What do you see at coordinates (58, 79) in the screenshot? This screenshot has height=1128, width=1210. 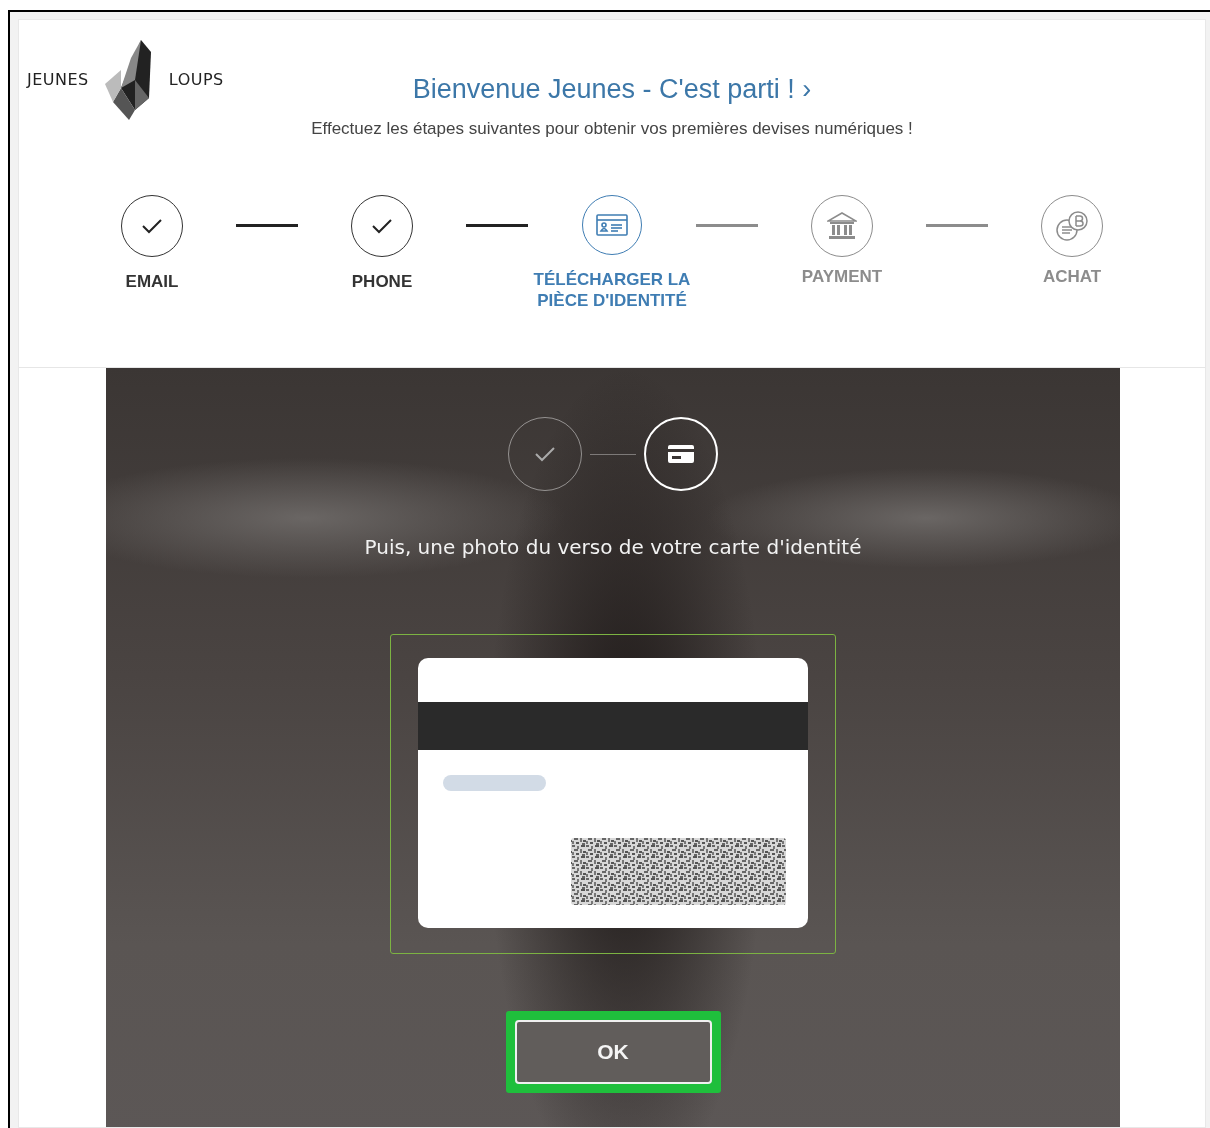 I see `logo-text: JEUNES` at bounding box center [58, 79].